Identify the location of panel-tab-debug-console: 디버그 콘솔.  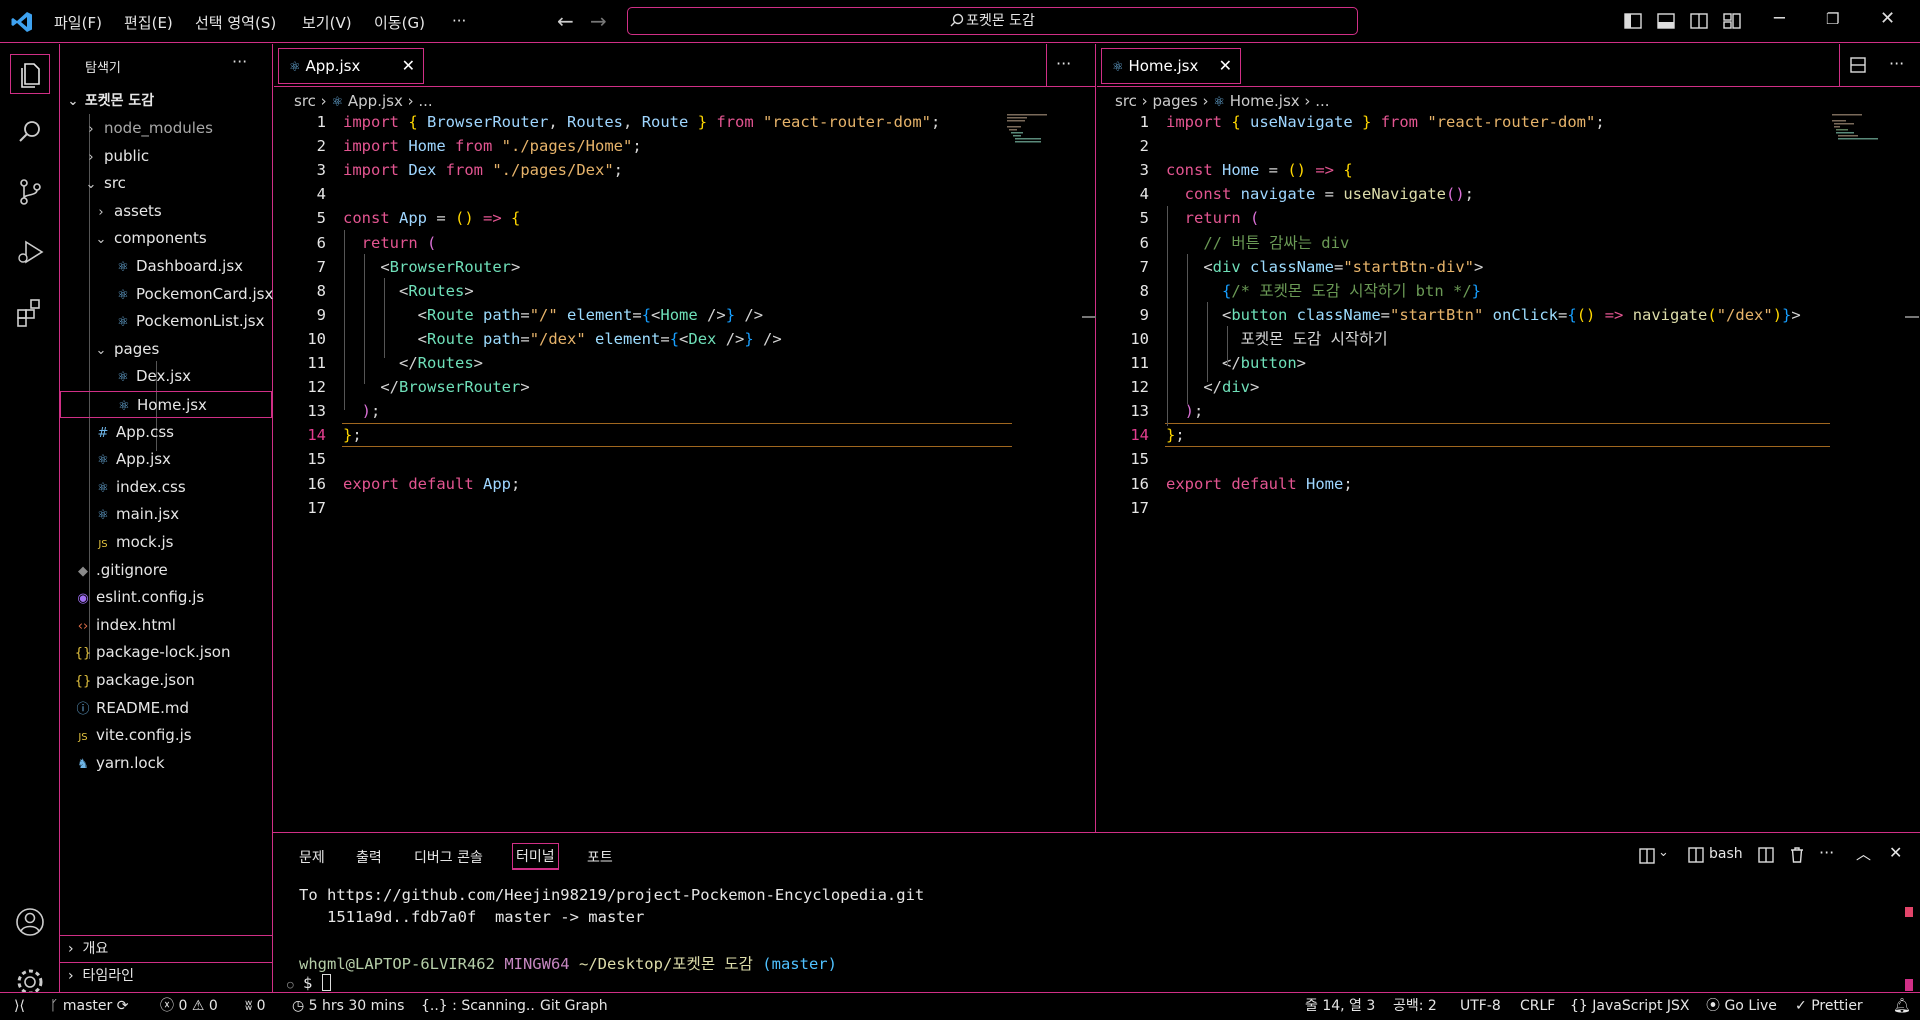
(448, 857).